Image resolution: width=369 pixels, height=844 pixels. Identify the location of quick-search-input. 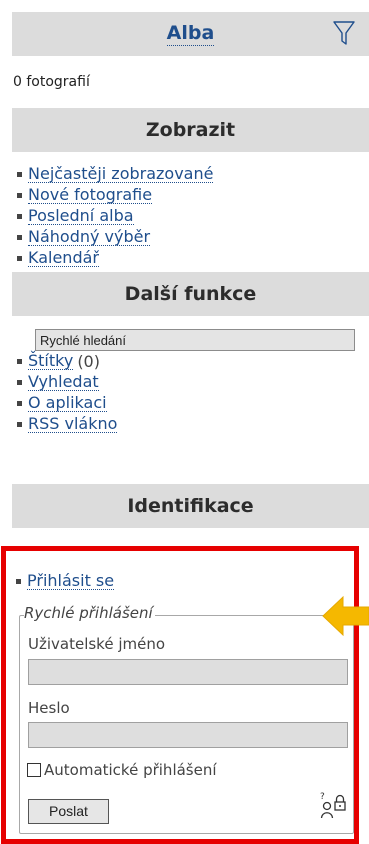
(195, 340).